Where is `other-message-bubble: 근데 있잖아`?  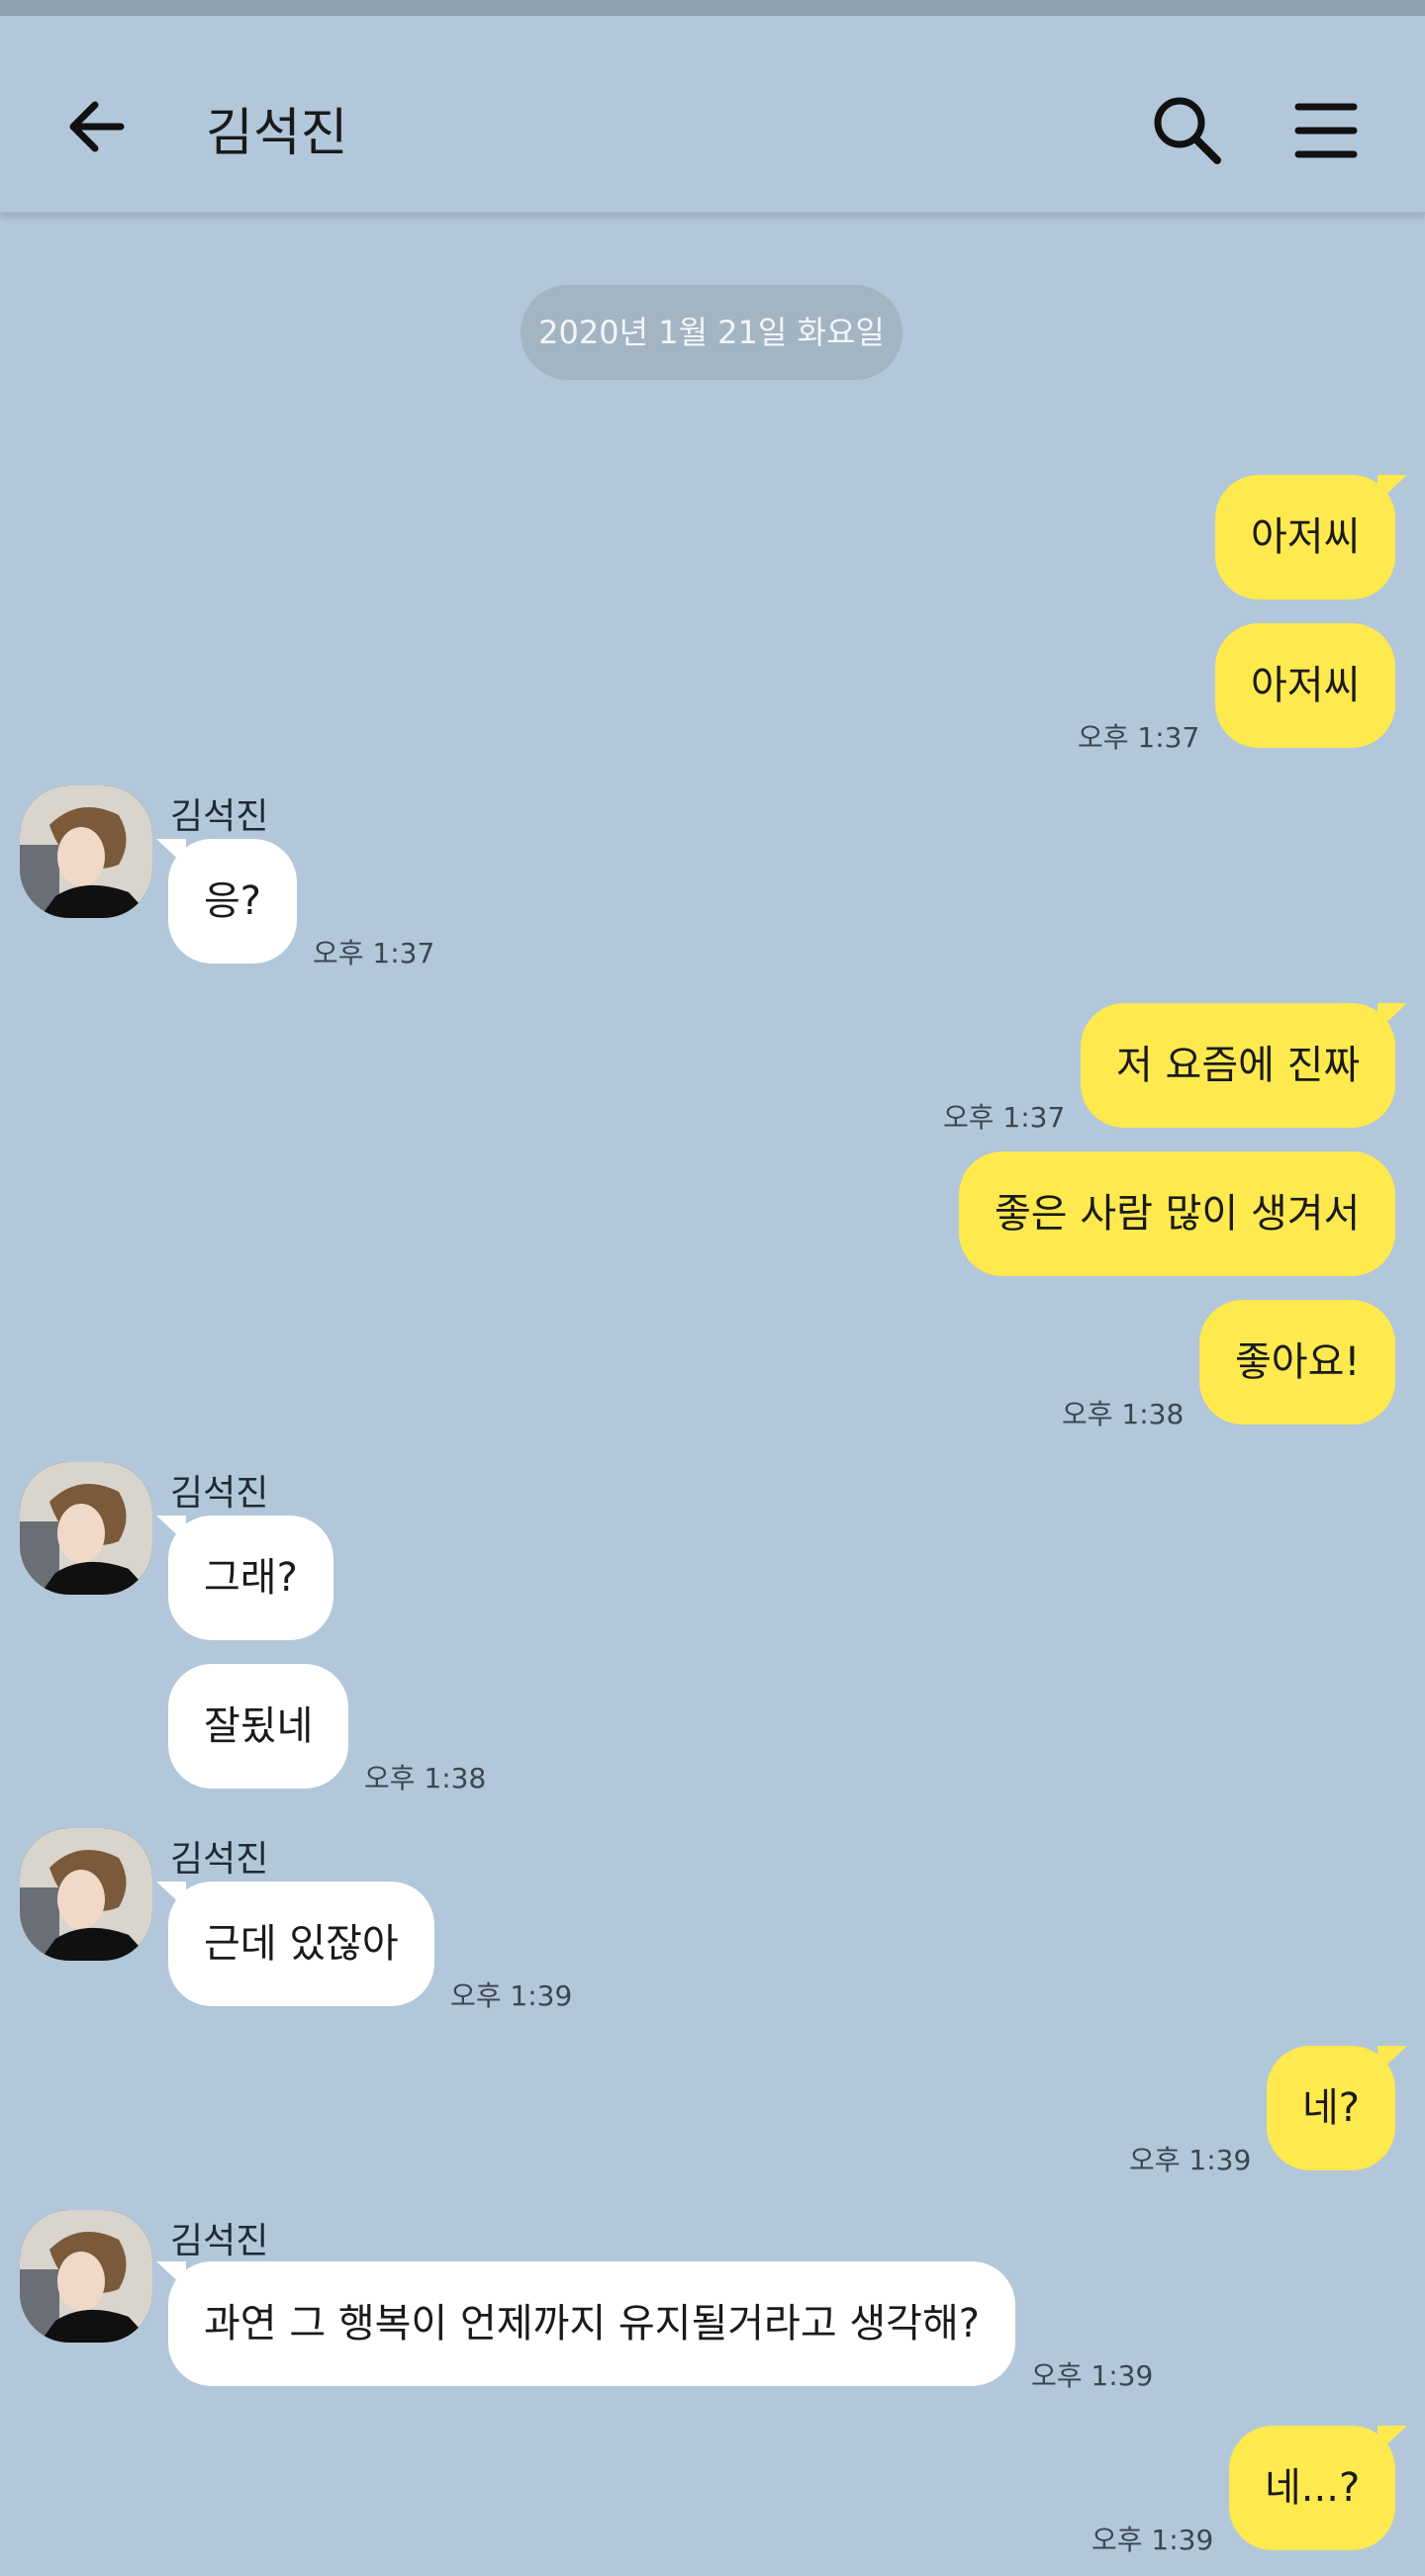
other-message-bubble: 근데 있잖아 is located at coordinates (295, 1944).